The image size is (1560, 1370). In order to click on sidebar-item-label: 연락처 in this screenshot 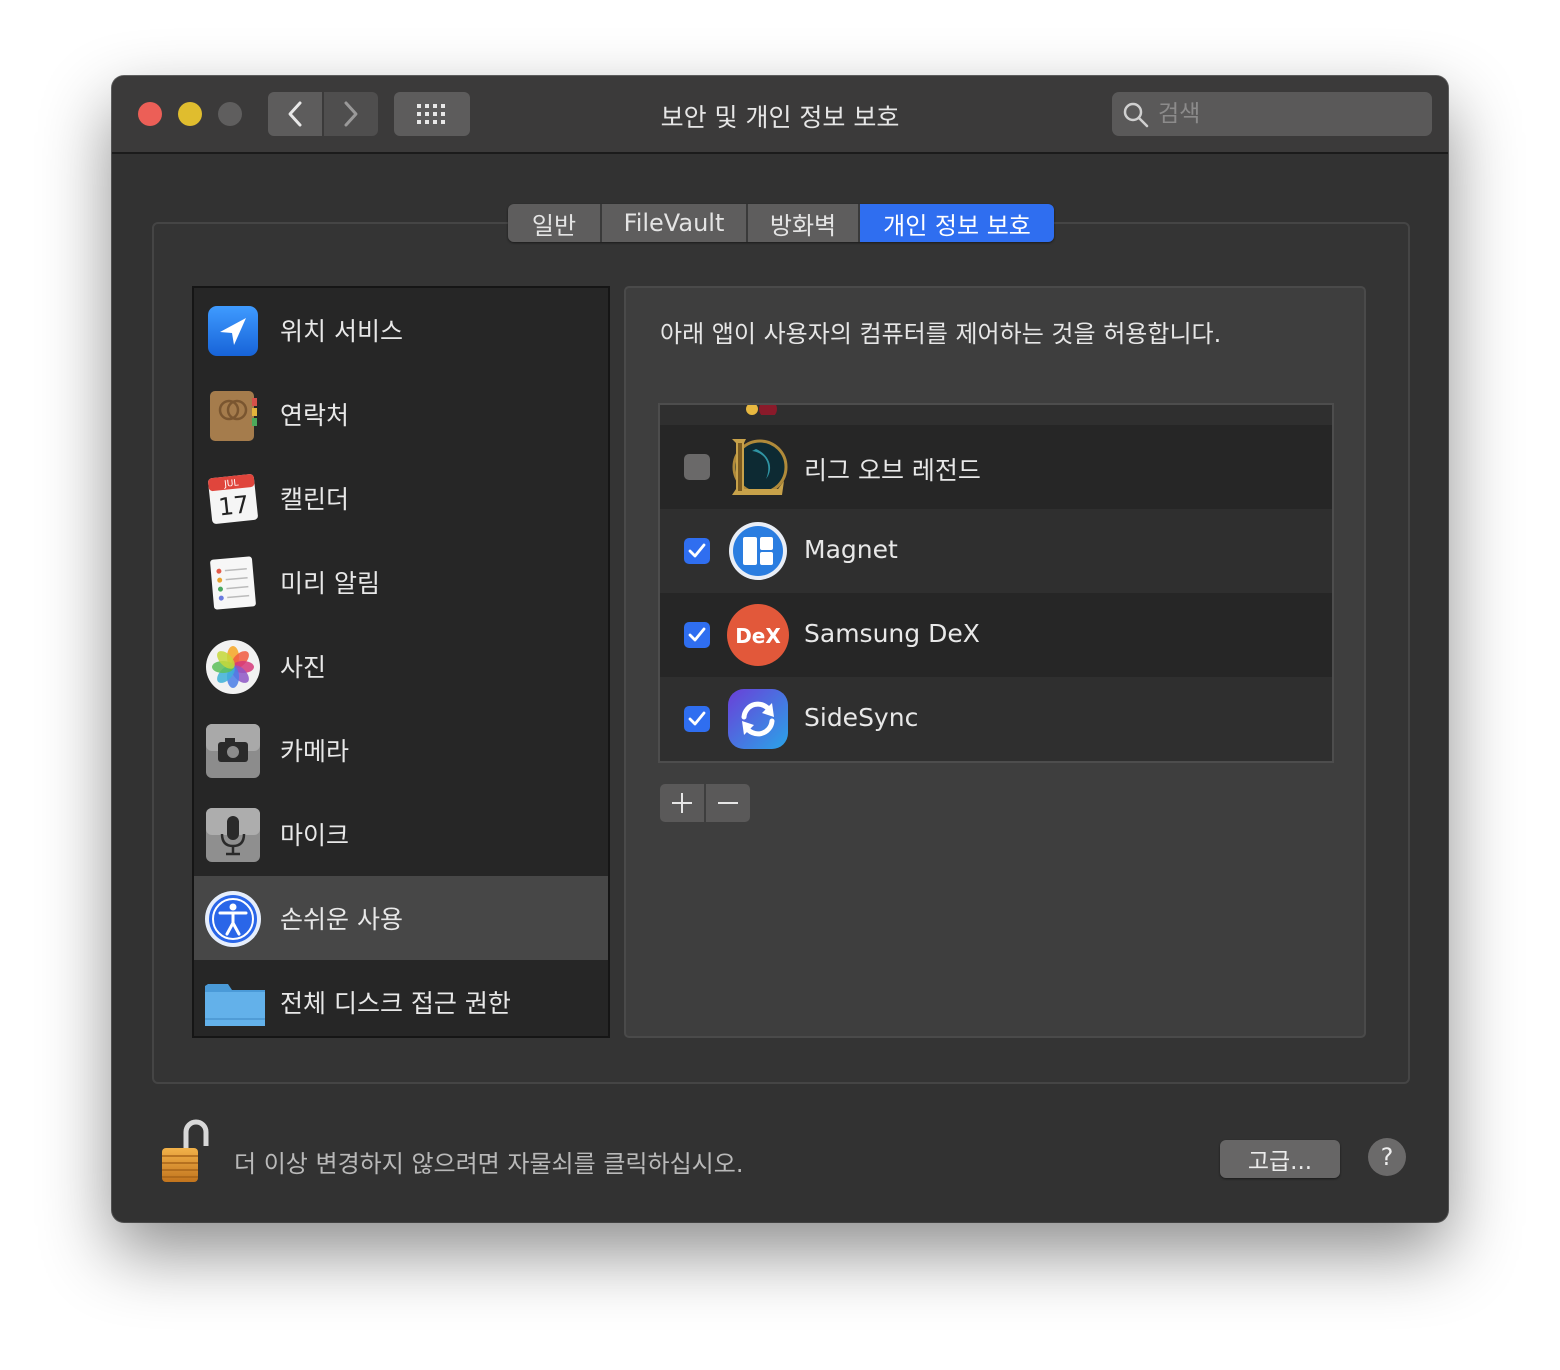, I will do `click(315, 415)`.